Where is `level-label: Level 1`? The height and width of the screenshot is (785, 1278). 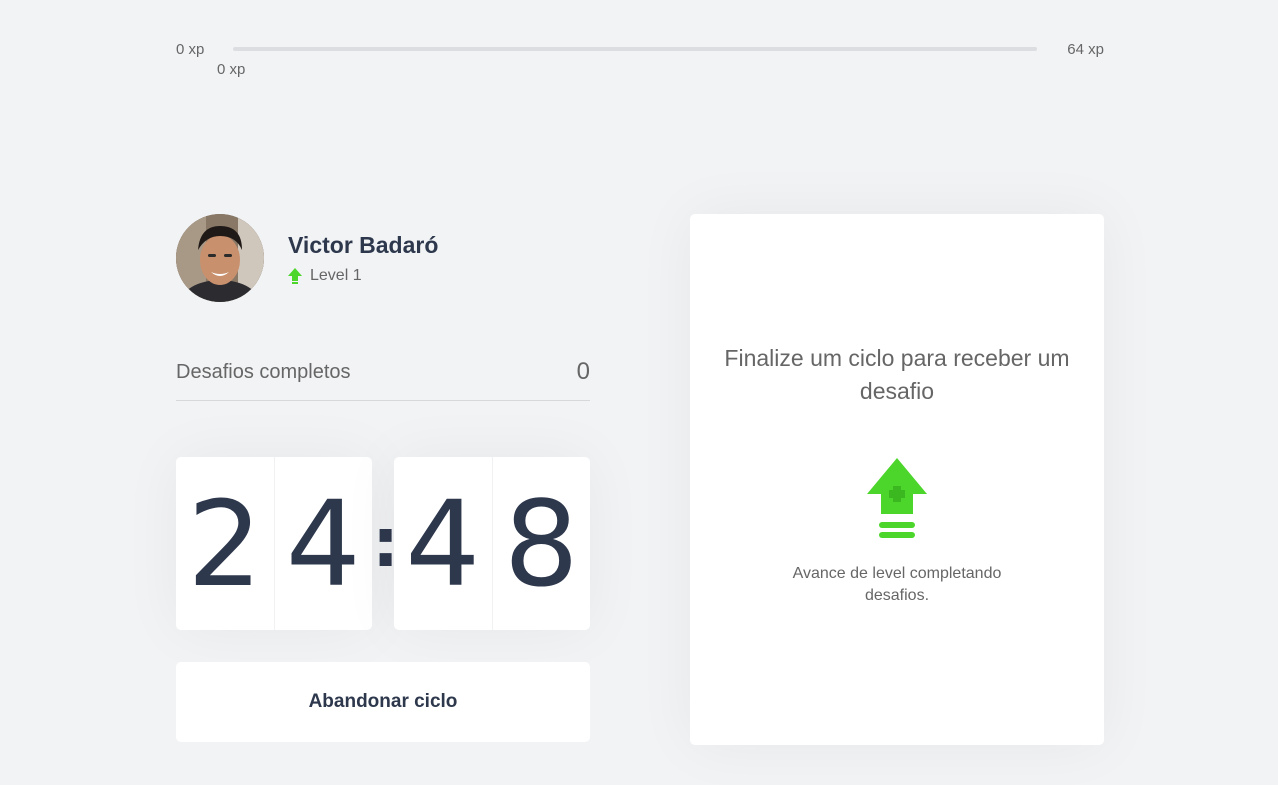 level-label: Level 1 is located at coordinates (336, 275).